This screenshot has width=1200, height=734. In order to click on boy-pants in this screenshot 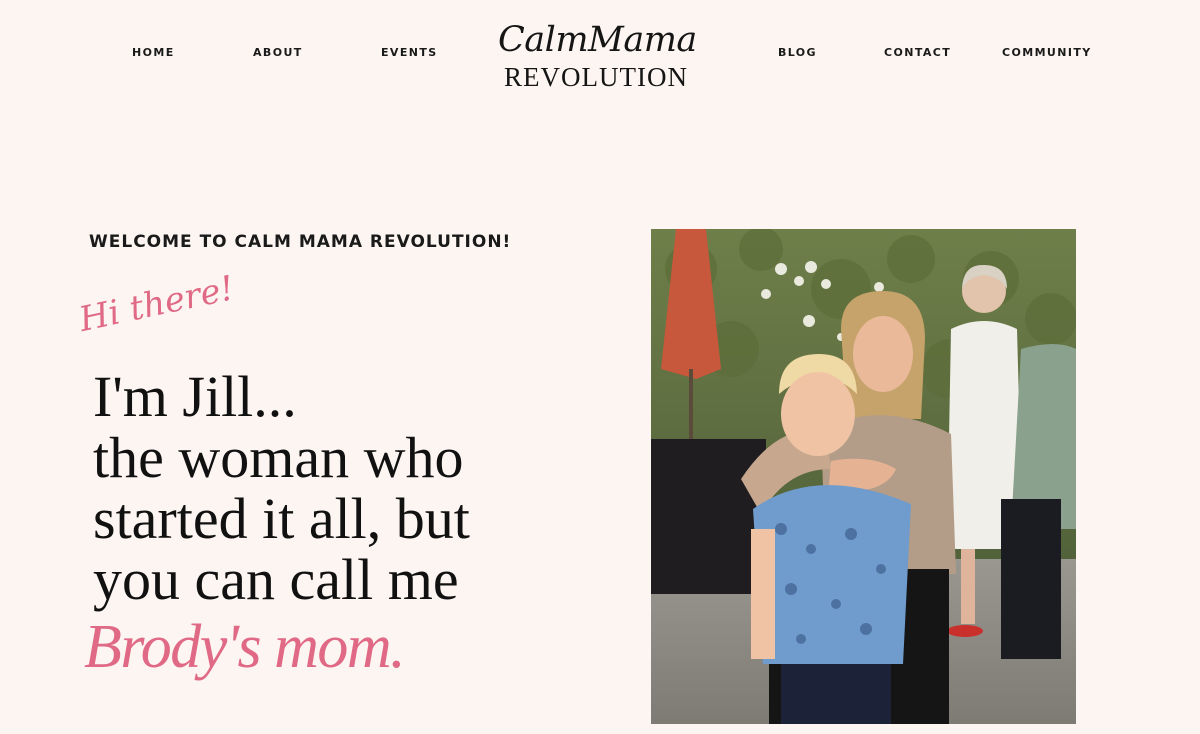, I will do `click(836, 694)`.